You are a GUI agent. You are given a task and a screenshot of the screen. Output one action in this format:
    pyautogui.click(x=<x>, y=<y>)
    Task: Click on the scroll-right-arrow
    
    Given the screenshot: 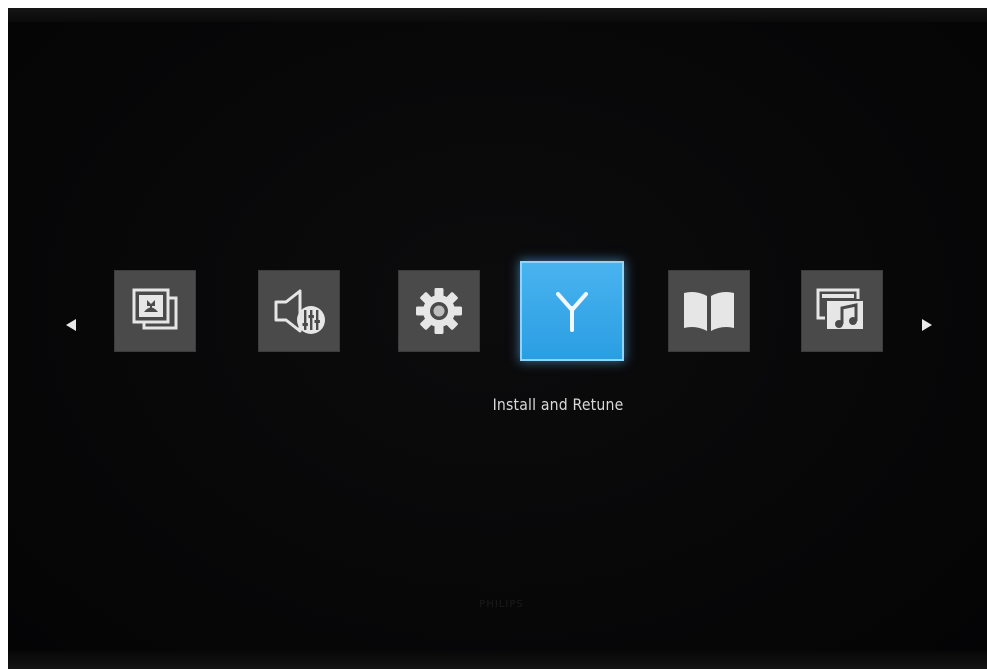 What is the action you would take?
    pyautogui.click(x=927, y=325)
    